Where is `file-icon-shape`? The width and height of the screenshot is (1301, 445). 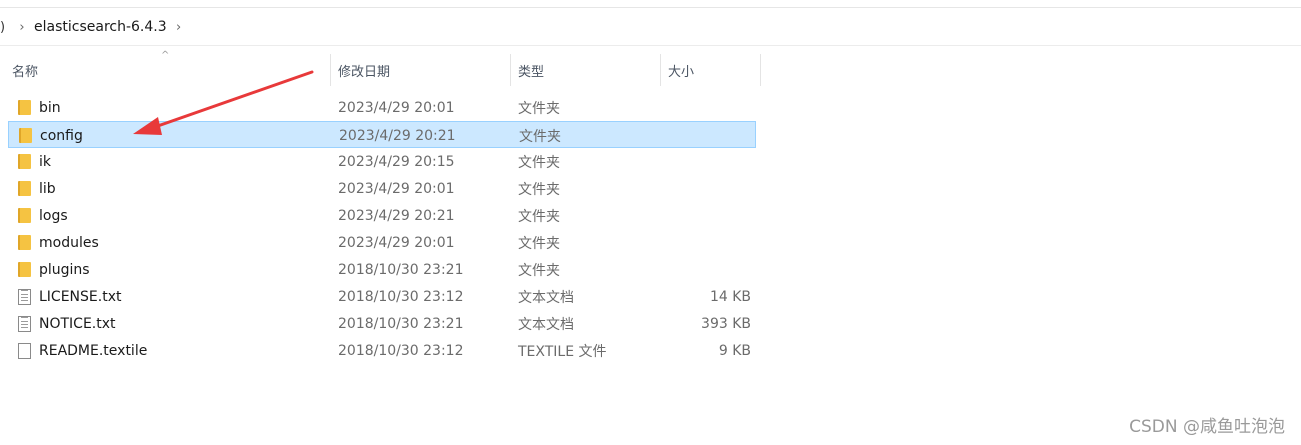
file-icon-shape is located at coordinates (24, 350).